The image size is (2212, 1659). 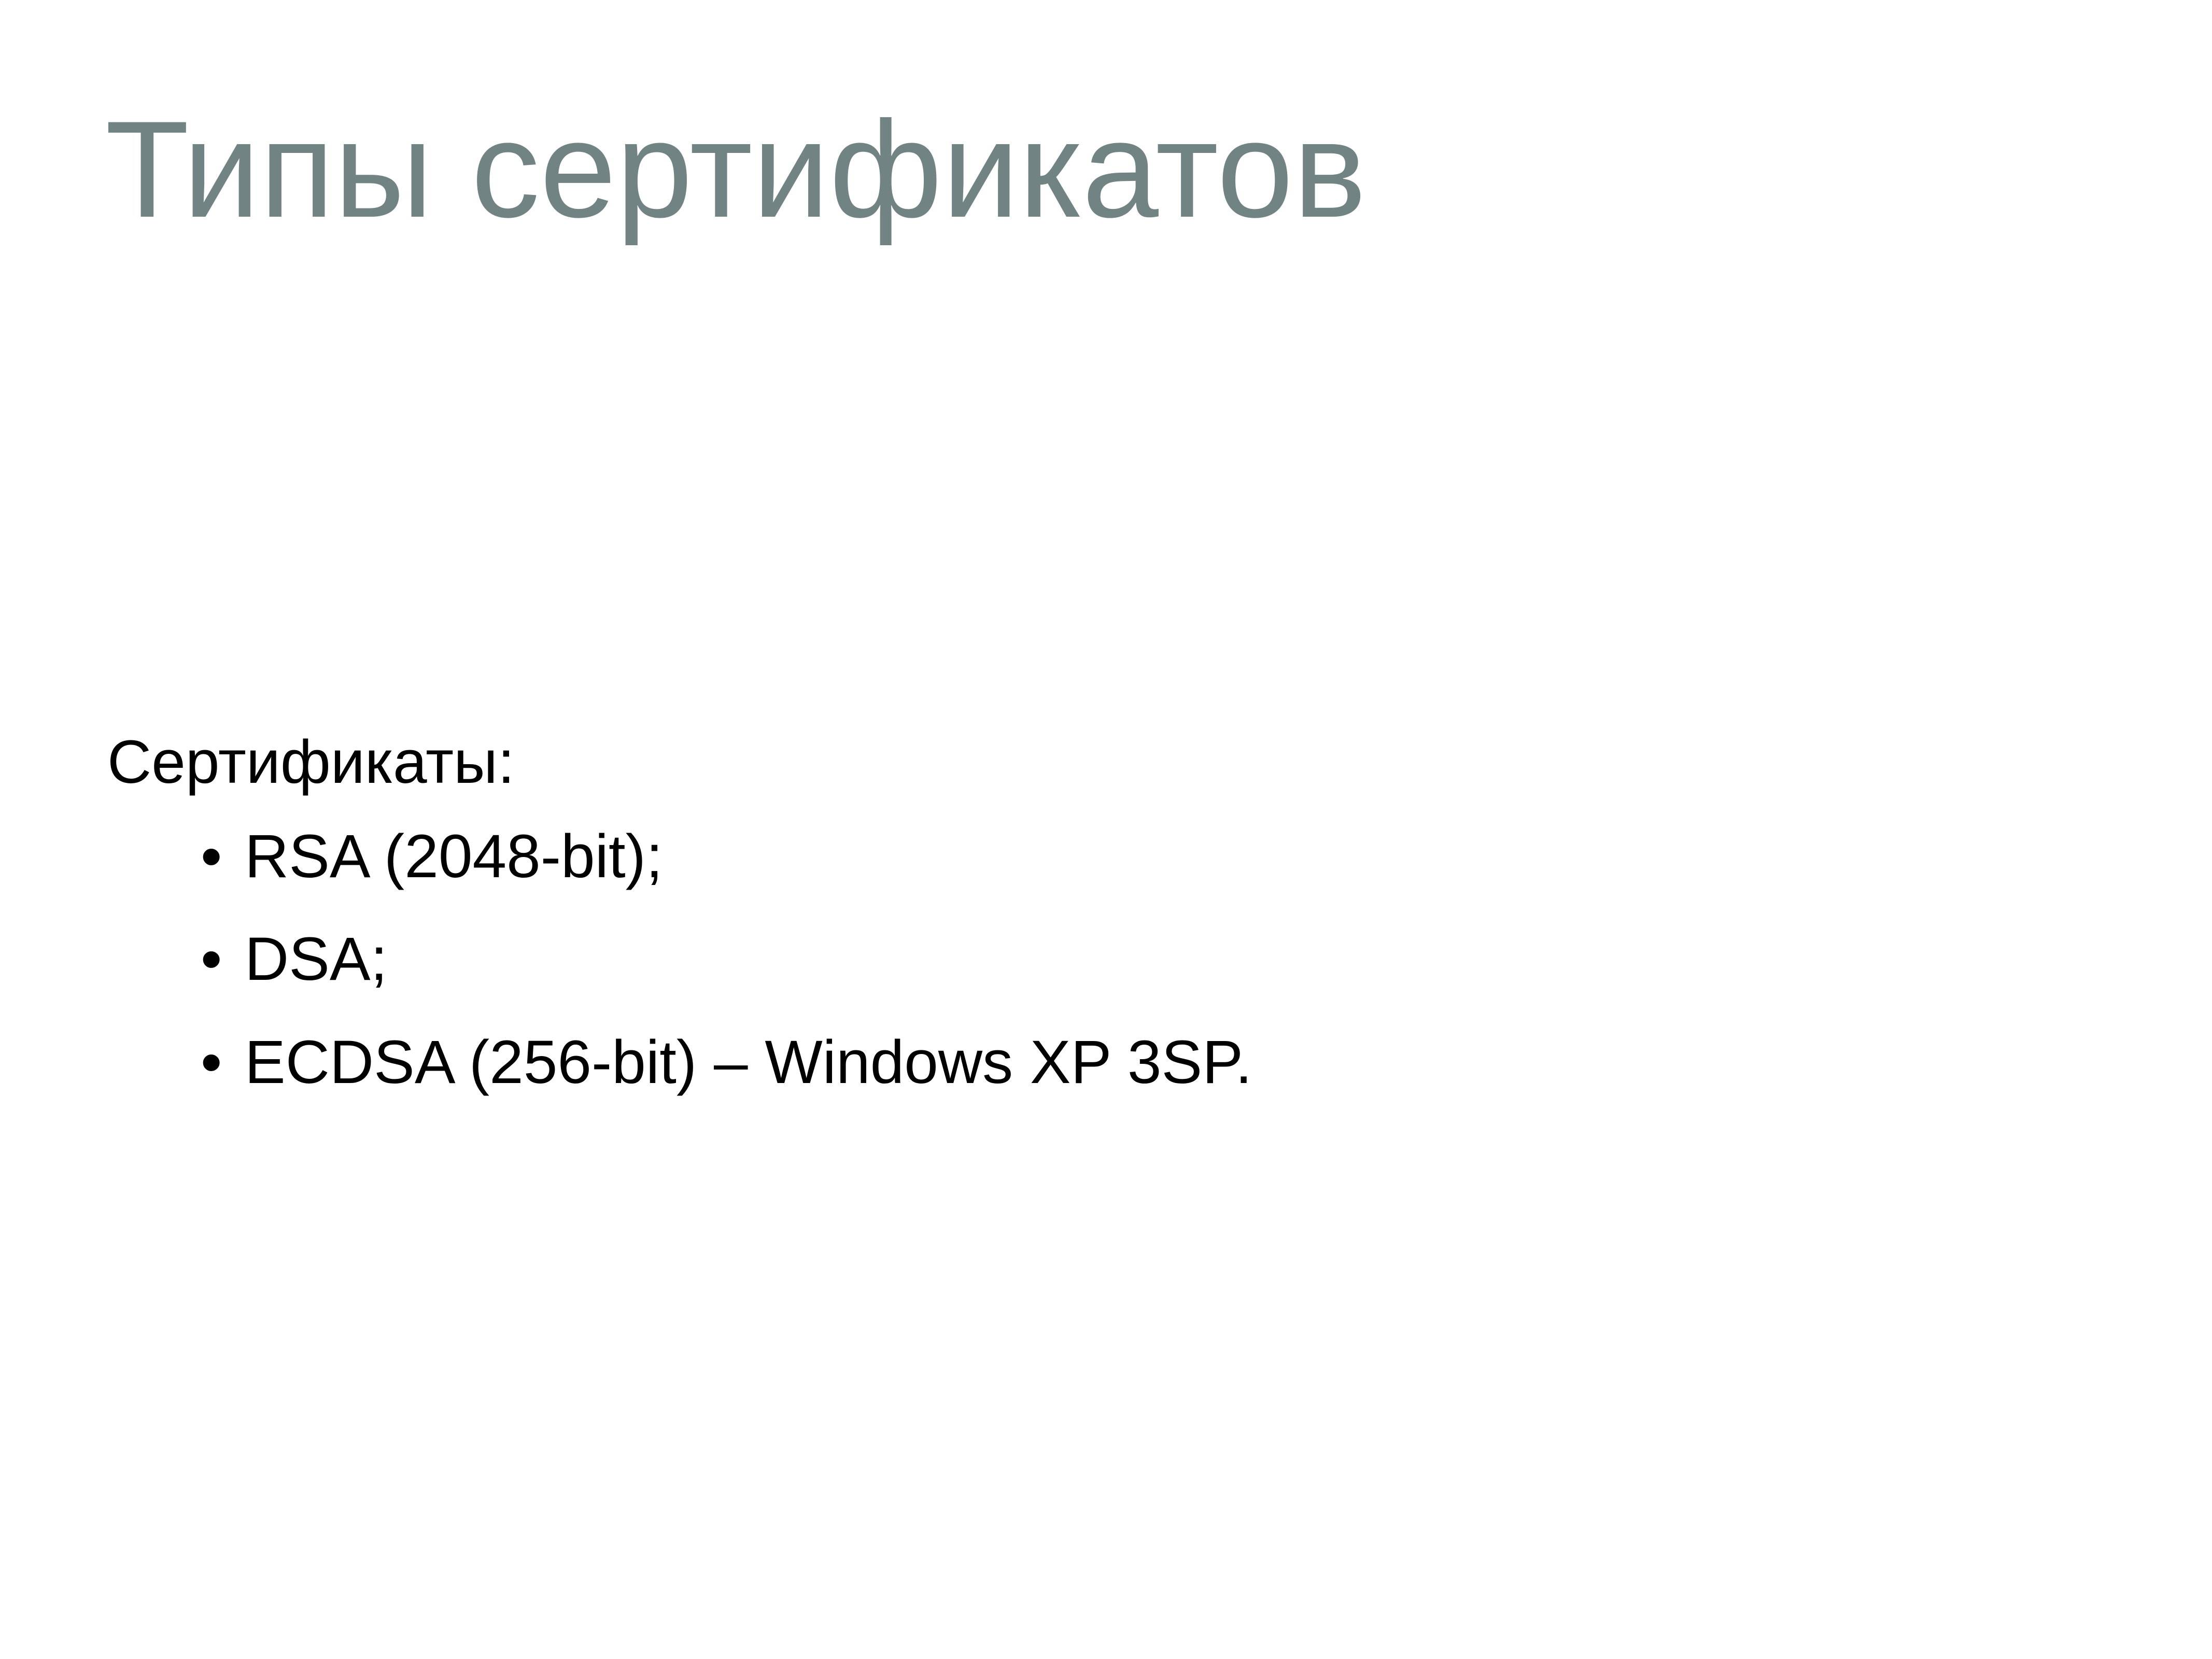 I want to click on slide-title: Типы сертификатов, so click(x=735, y=169).